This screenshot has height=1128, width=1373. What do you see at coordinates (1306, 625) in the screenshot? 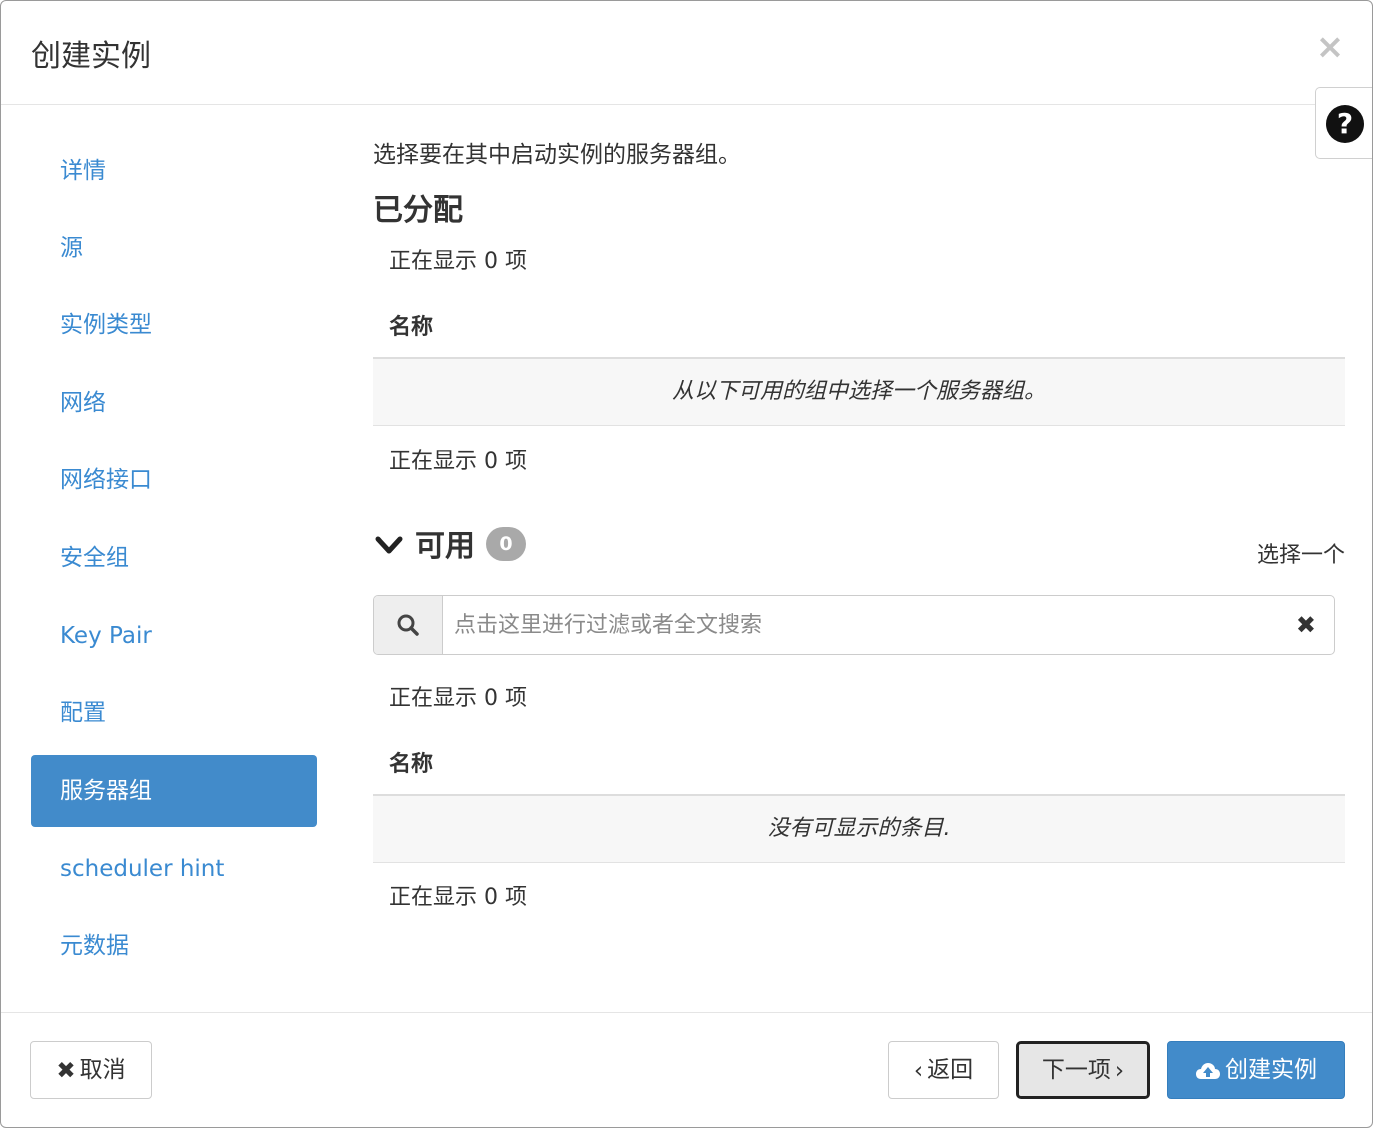
I see `clear-search-icon: ✖` at bounding box center [1306, 625].